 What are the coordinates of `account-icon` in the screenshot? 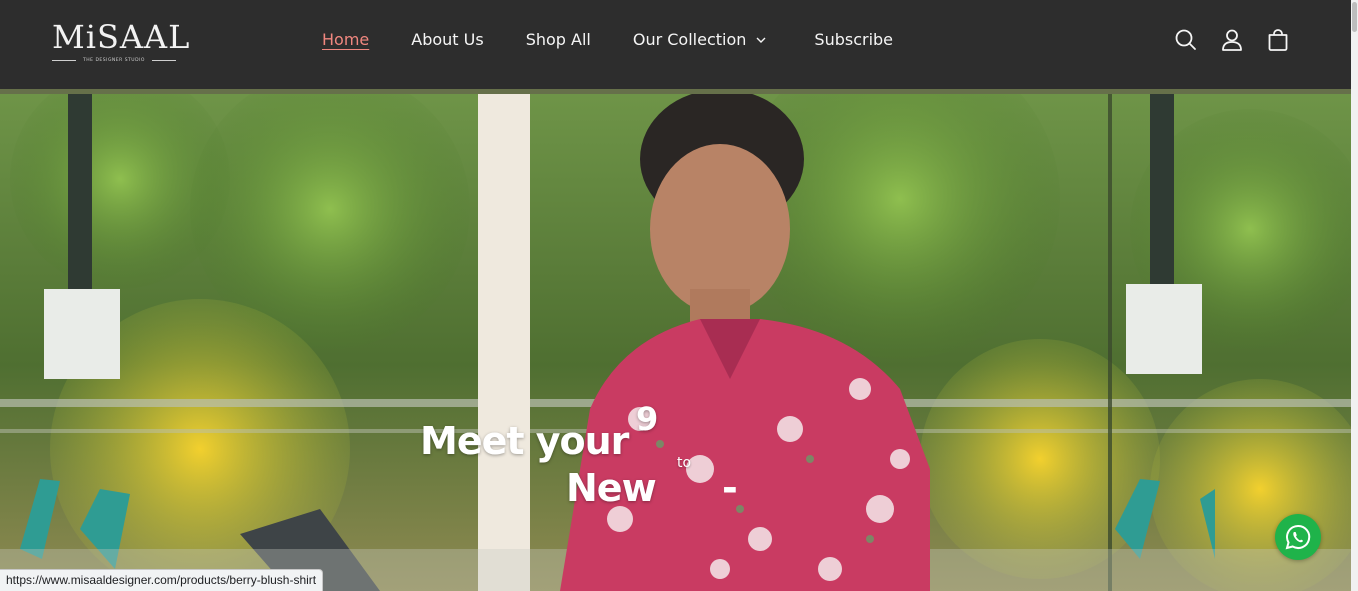 It's located at (1232, 40).